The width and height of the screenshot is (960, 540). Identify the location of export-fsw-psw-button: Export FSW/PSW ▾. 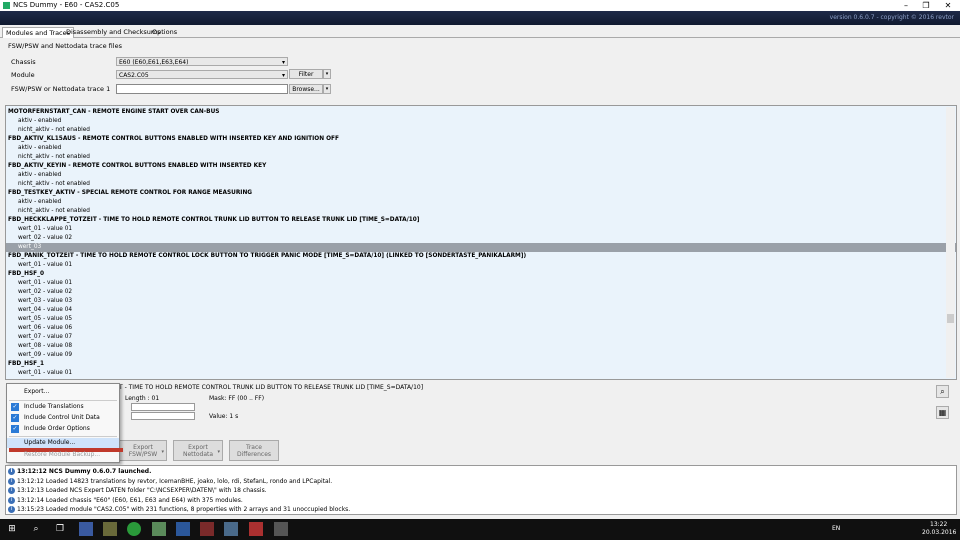
(143, 450).